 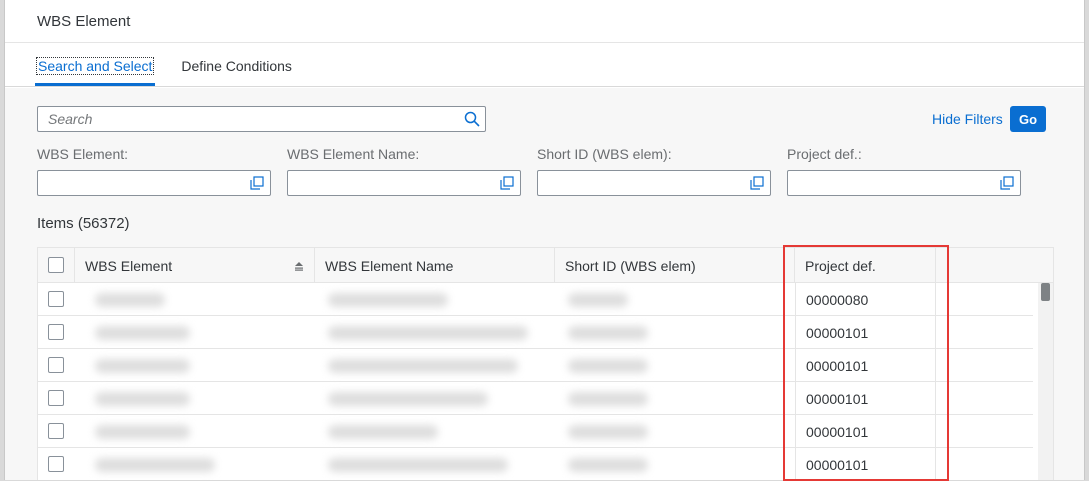 What do you see at coordinates (404, 183) in the screenshot?
I see `wbs-element-name-input` at bounding box center [404, 183].